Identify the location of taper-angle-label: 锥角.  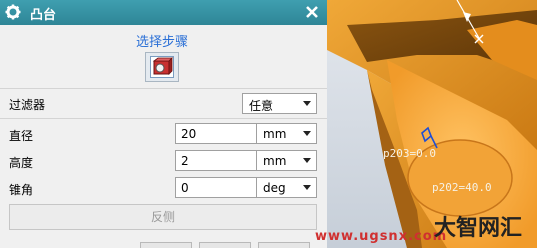
(21, 190).